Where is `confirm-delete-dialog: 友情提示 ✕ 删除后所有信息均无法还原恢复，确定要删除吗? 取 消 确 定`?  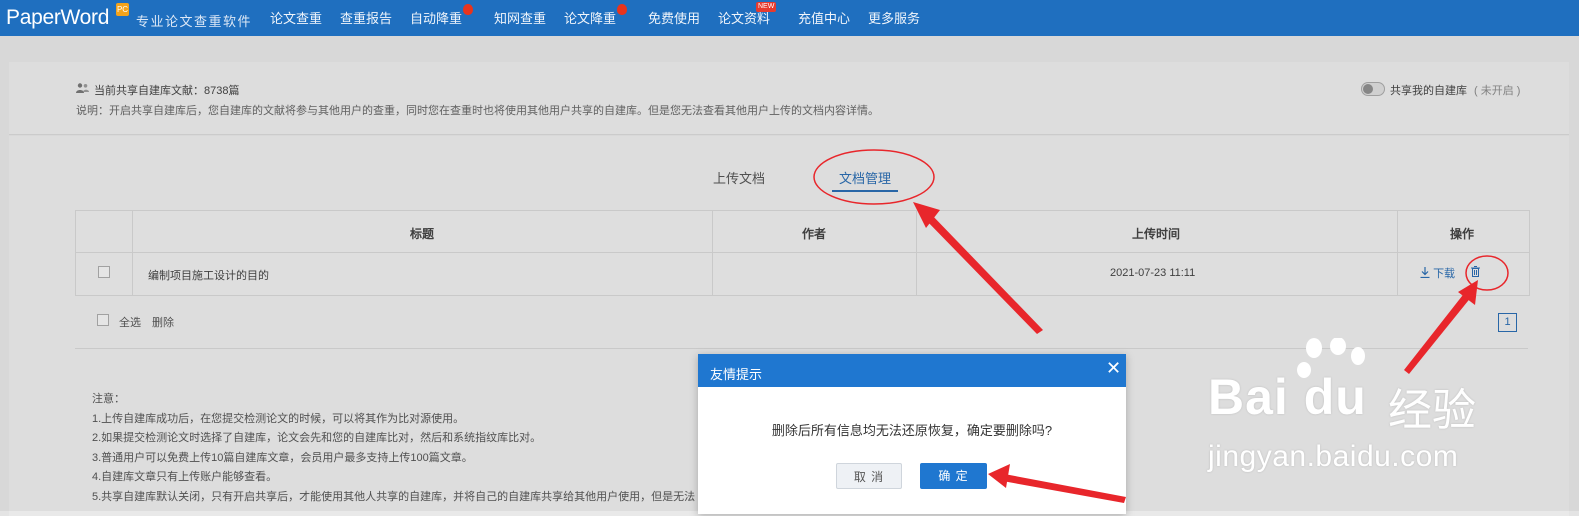
confirm-delete-dialog: 友情提示 ✕ 删除后所有信息均无法还原恢复，确定要删除吗? 取 消 确 定 is located at coordinates (912, 434).